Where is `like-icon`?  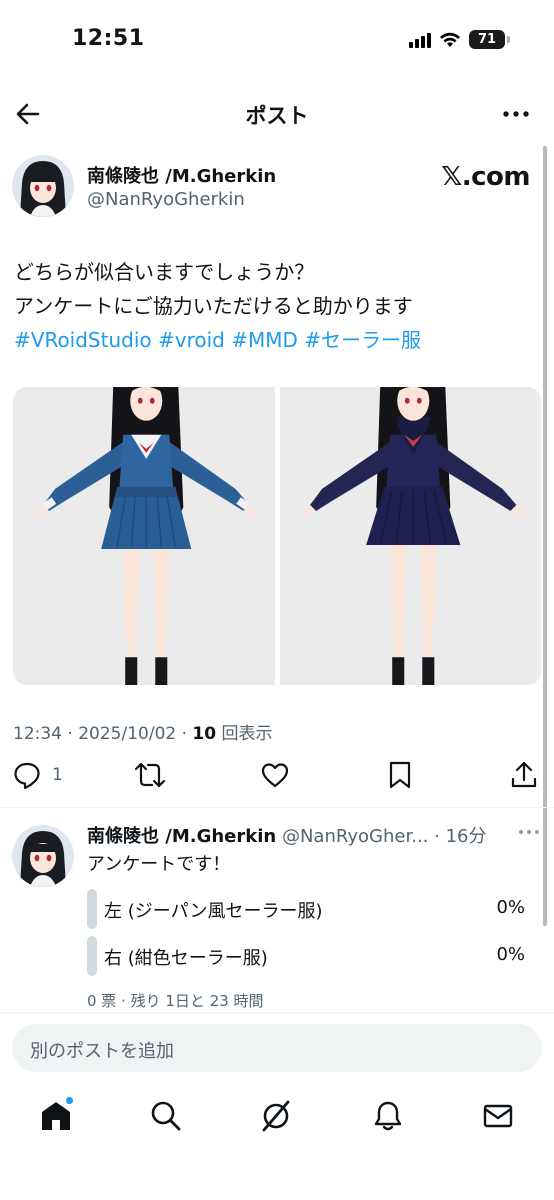
like-icon is located at coordinates (275, 775).